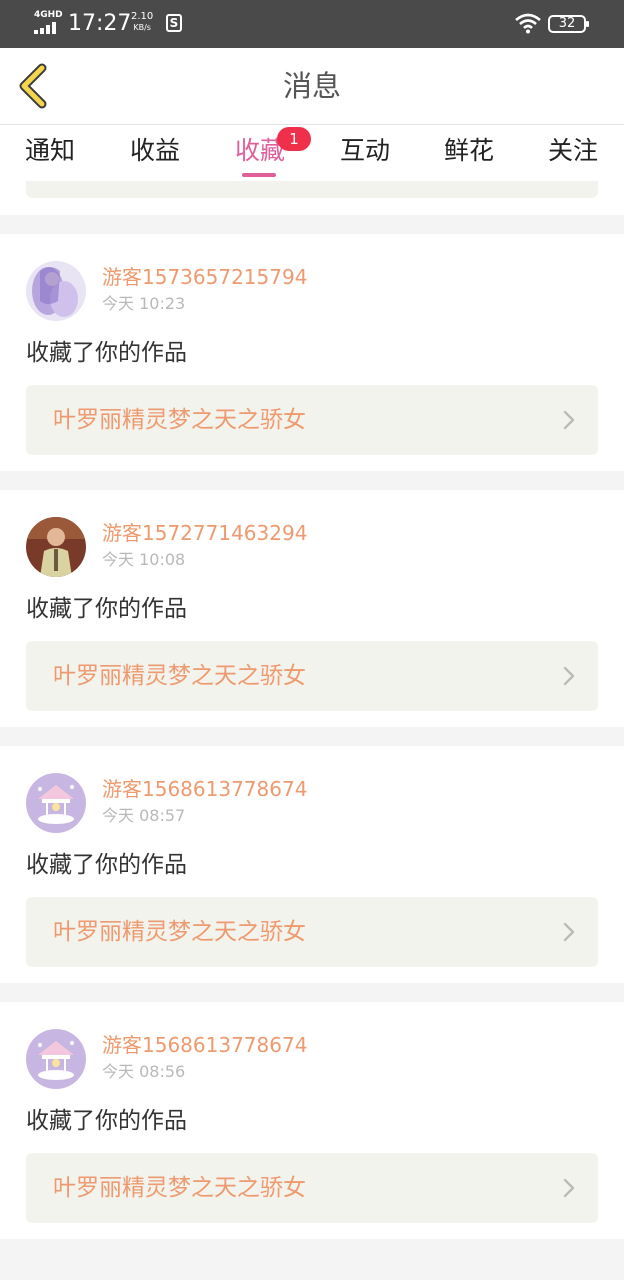 This screenshot has width=624, height=1280. I want to click on message-time: 今天 10:23, so click(144, 303).